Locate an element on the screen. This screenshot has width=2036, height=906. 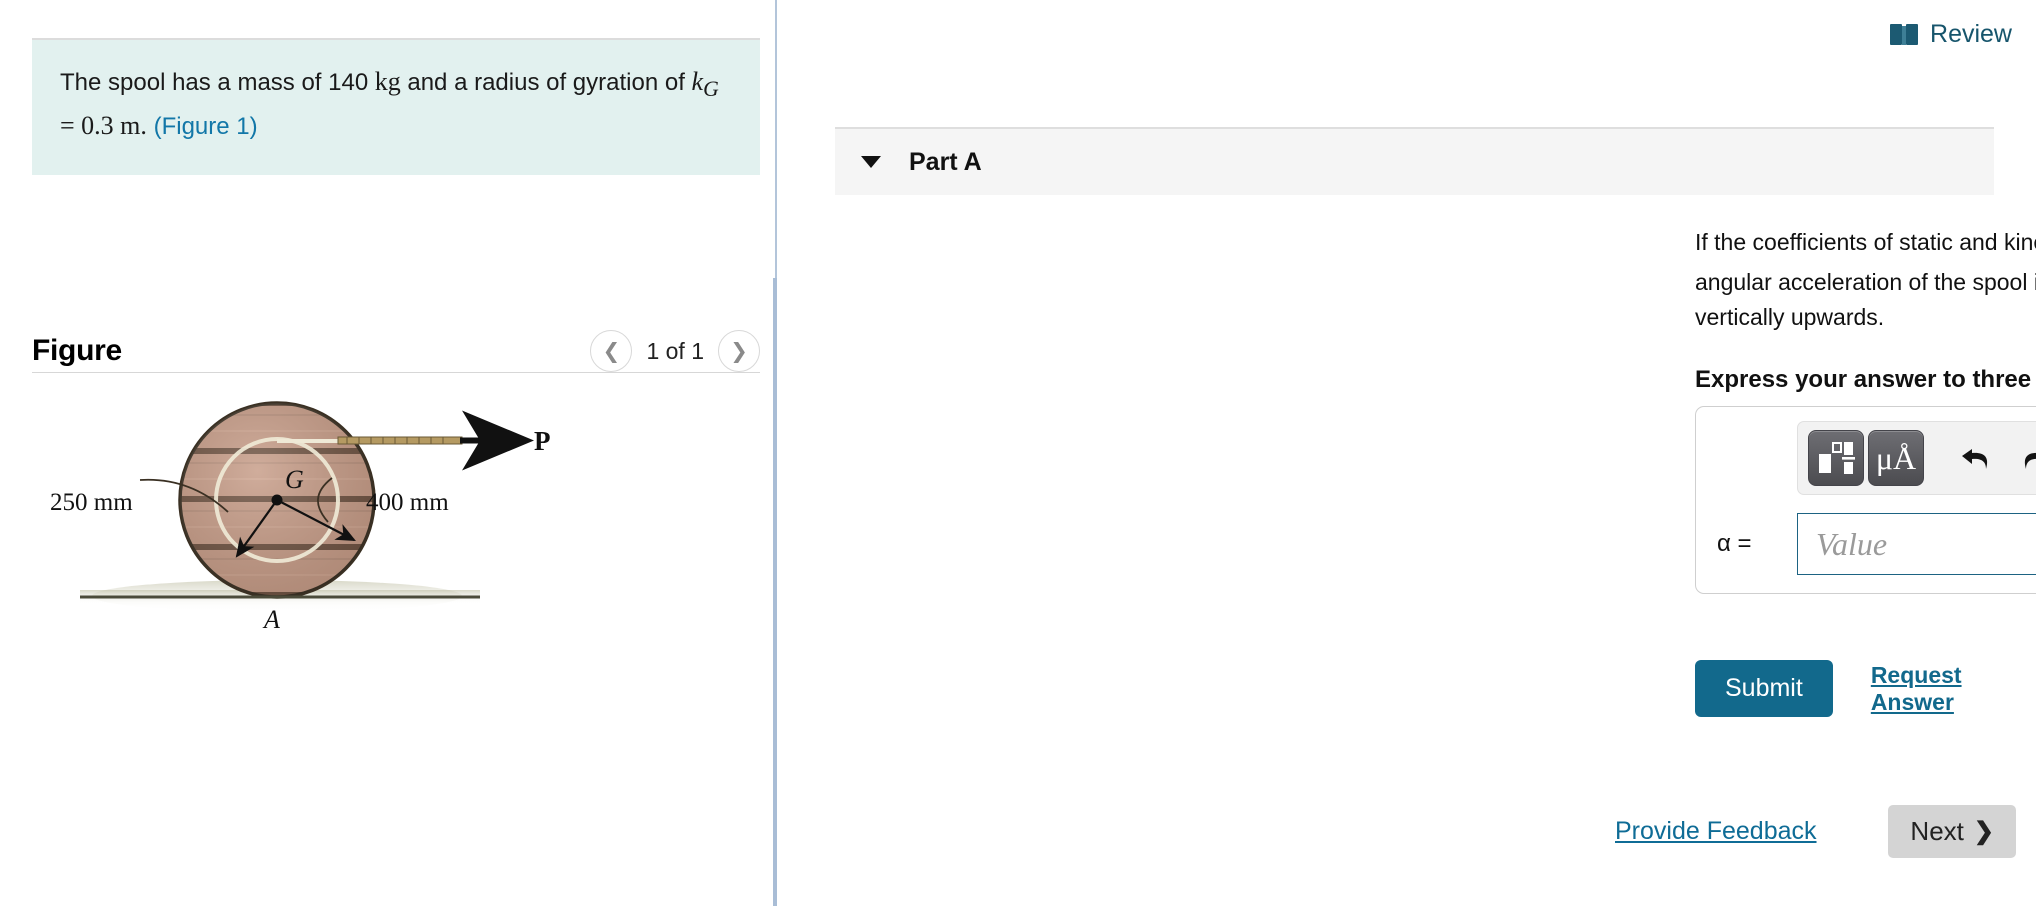
template-icon-glyph is located at coordinates (1837, 458).